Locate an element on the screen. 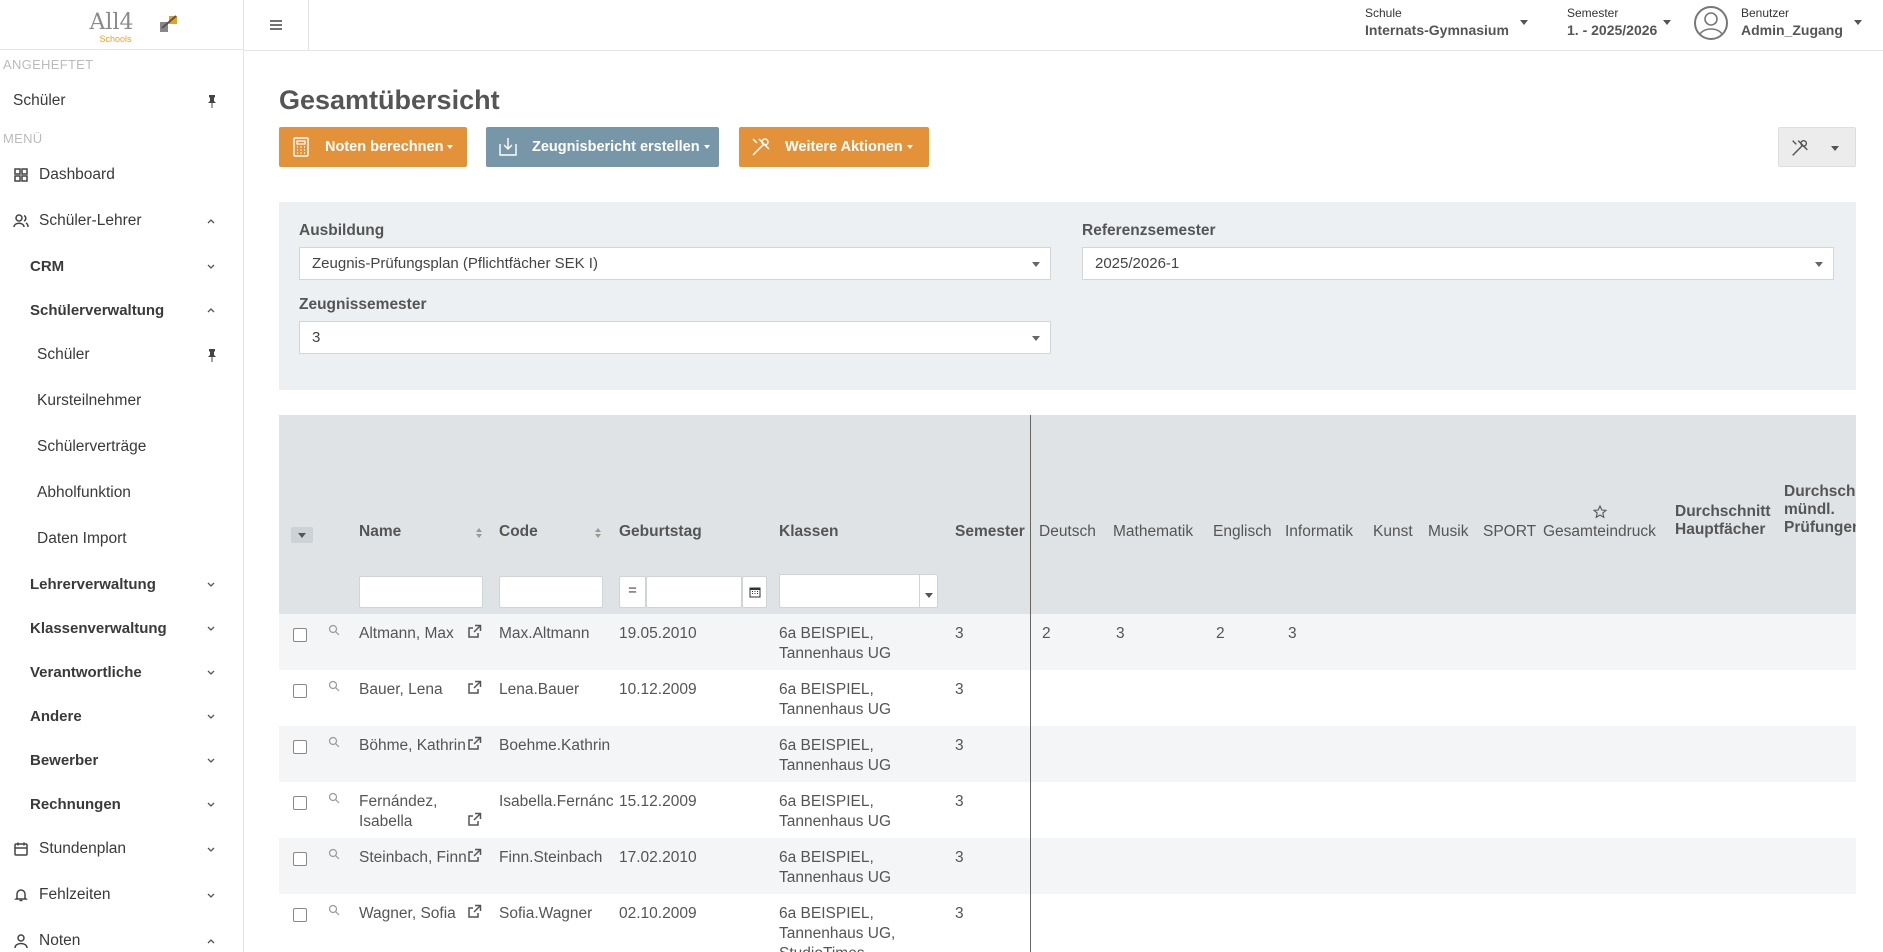  avatar is located at coordinates (1711, 23).